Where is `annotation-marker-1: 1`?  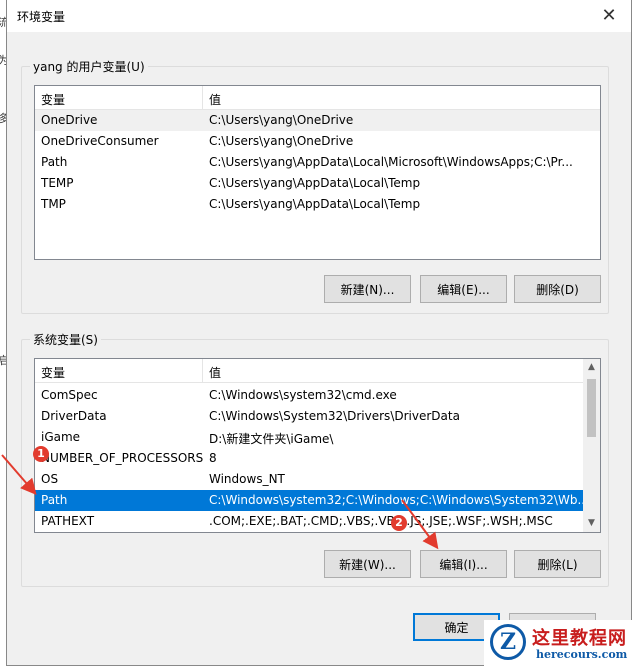
annotation-marker-1: 1 is located at coordinates (41, 454).